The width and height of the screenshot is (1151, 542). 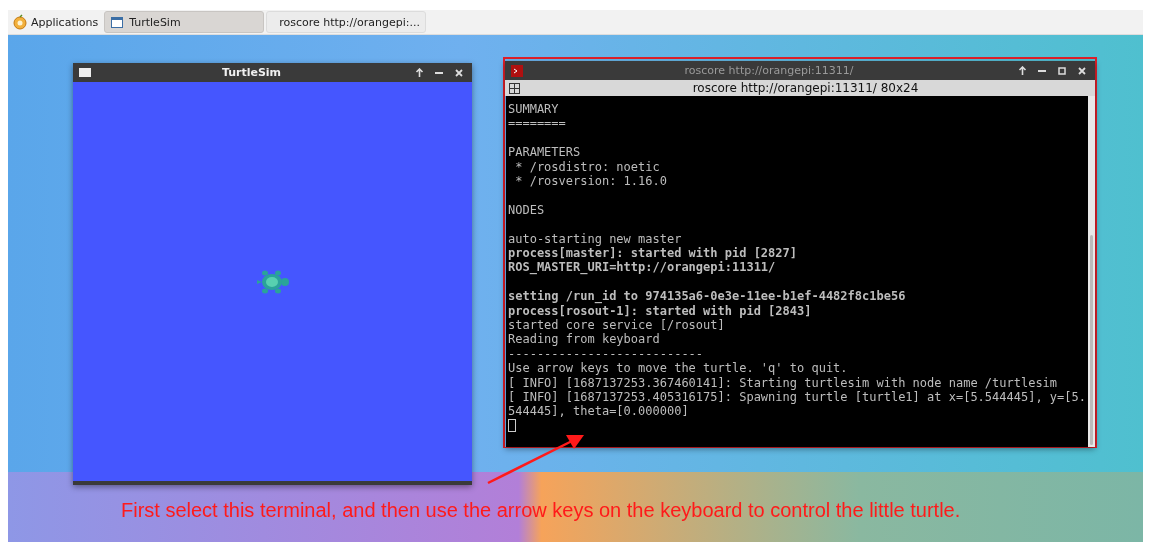 I want to click on terminal-line: ---------------------------, so click(x=606, y=354).